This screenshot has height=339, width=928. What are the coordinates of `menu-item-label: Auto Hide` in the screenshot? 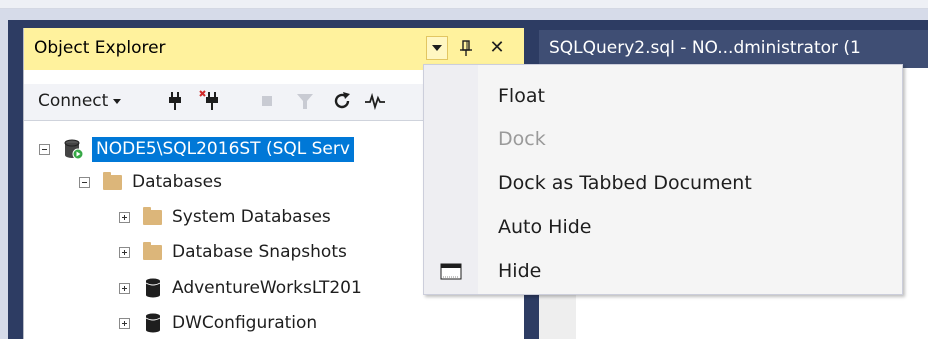 It's located at (545, 227).